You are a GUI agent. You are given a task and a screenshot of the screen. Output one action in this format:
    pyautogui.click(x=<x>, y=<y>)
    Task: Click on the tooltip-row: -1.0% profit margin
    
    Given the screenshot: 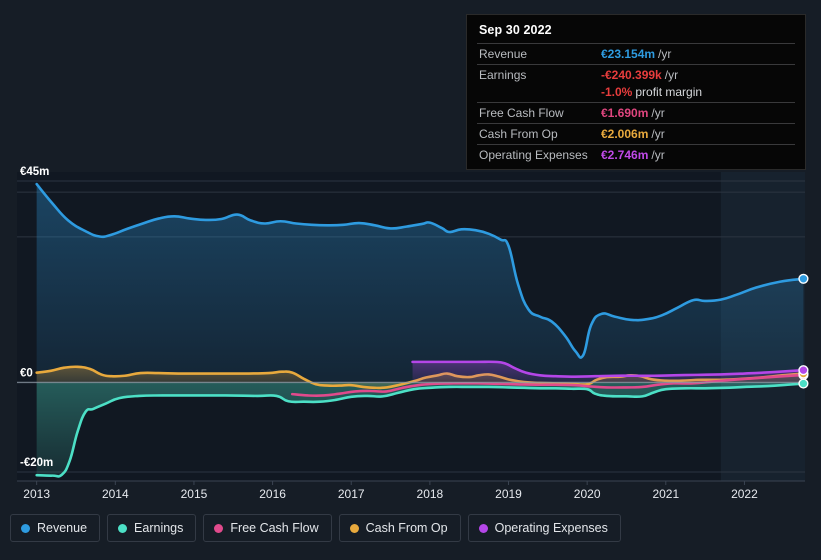 What is the action you would take?
    pyautogui.click(x=636, y=93)
    